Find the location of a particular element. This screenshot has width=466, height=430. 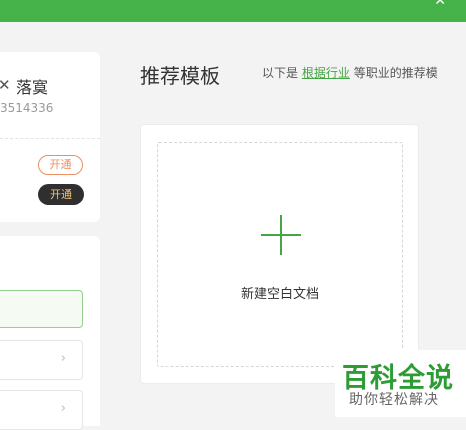

side-menu-card: › › is located at coordinates (50, 333).